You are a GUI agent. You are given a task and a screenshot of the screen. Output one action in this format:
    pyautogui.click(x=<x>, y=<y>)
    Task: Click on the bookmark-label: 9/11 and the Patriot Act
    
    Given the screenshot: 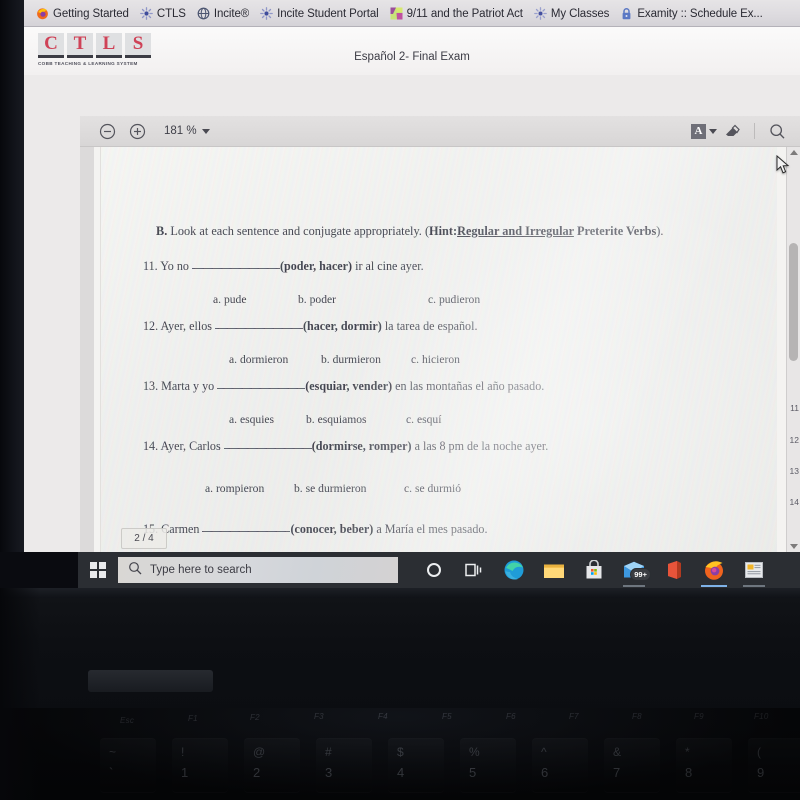 What is the action you would take?
    pyautogui.click(x=464, y=13)
    